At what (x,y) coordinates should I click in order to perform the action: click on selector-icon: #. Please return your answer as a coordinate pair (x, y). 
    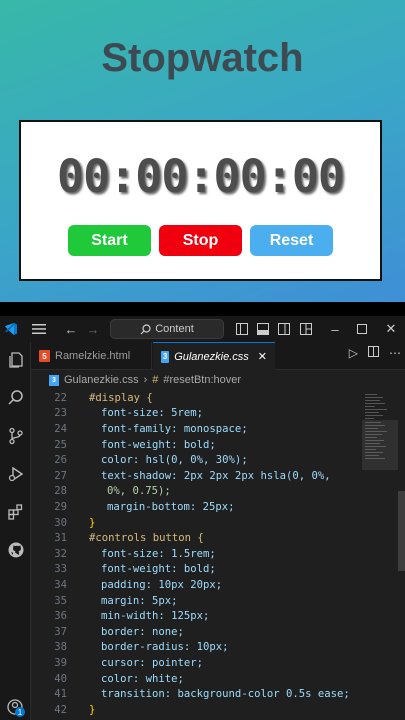
    Looking at the image, I should click on (155, 380).